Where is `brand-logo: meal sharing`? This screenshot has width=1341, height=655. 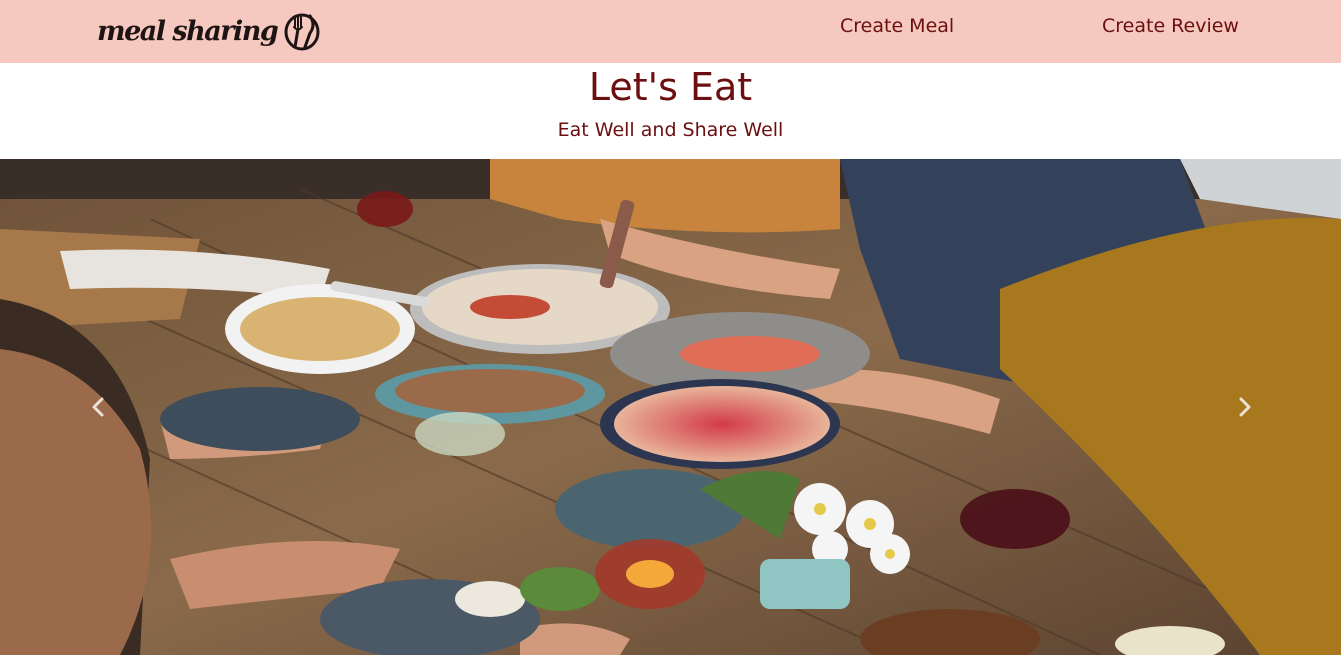
brand-logo: meal sharing is located at coordinates (209, 31).